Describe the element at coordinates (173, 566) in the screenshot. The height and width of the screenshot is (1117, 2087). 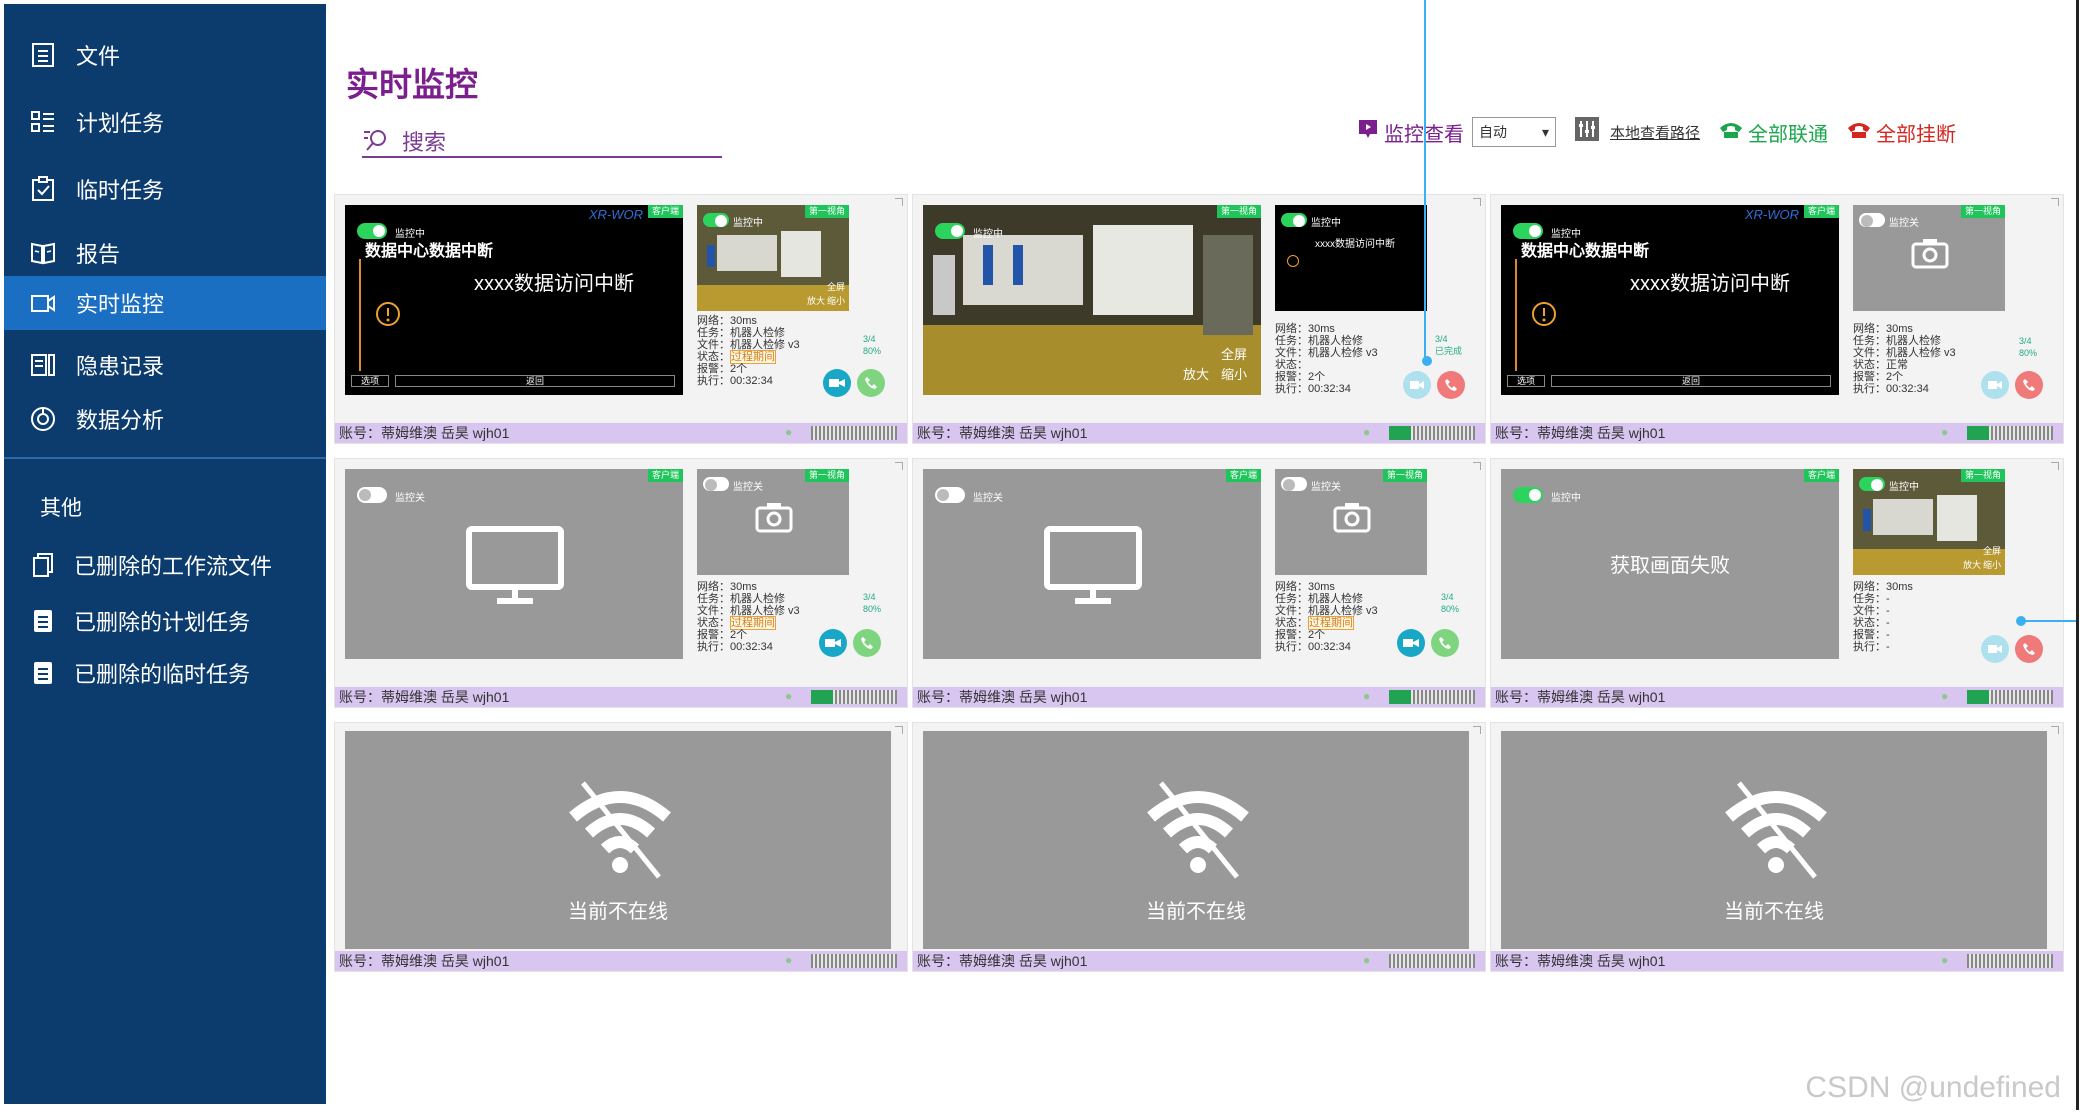
I see `sidebar-item-label: 已删除的工作流文件` at that location.